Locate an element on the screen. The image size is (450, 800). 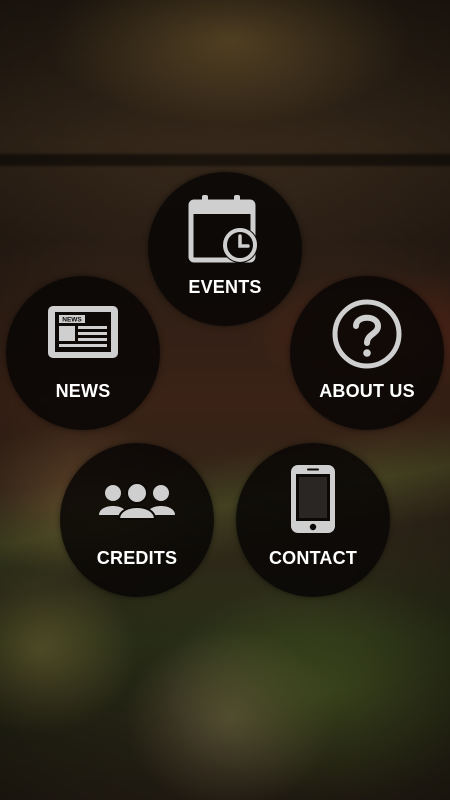
about-us-button: ABOUT US is located at coordinates (367, 353).